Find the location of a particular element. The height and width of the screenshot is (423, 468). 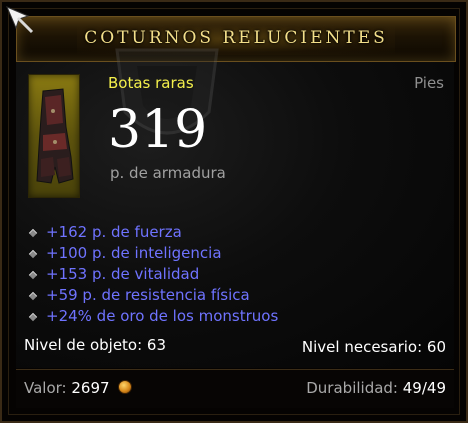

item-level: Nivel de objeto: 63 is located at coordinates (95, 345).